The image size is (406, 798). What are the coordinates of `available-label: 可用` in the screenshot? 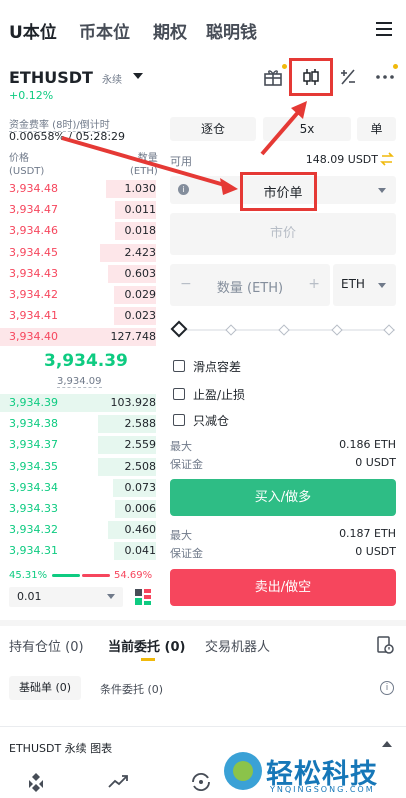 It's located at (181, 161).